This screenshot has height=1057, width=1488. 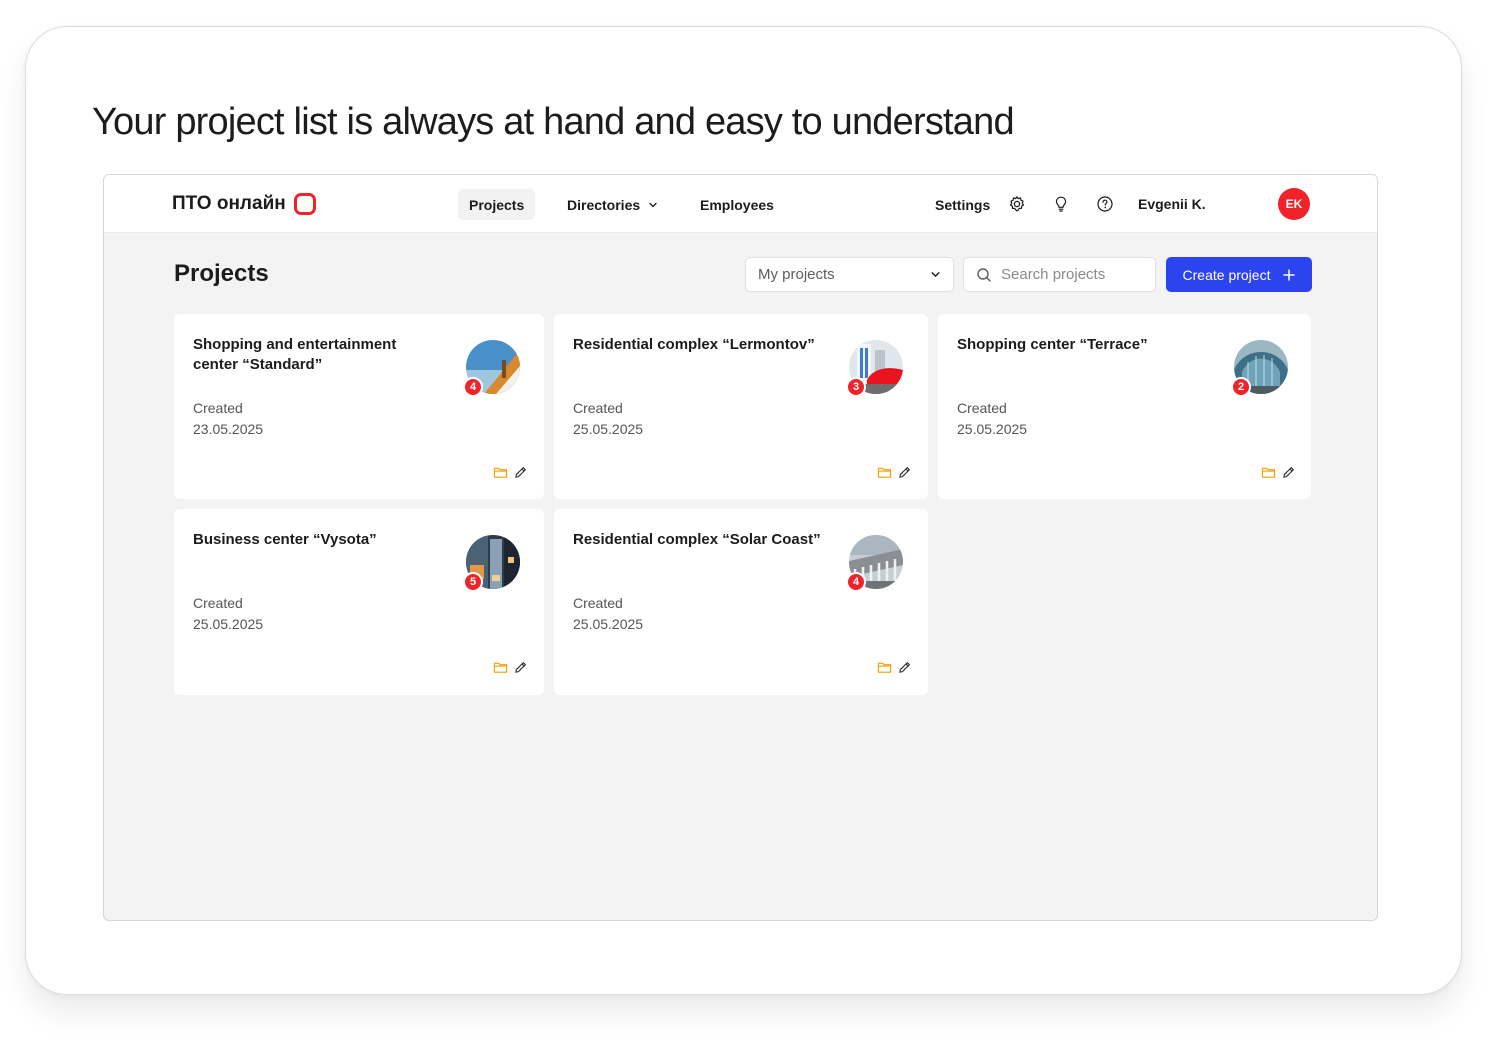 I want to click on settings-label: Settings, so click(x=963, y=204).